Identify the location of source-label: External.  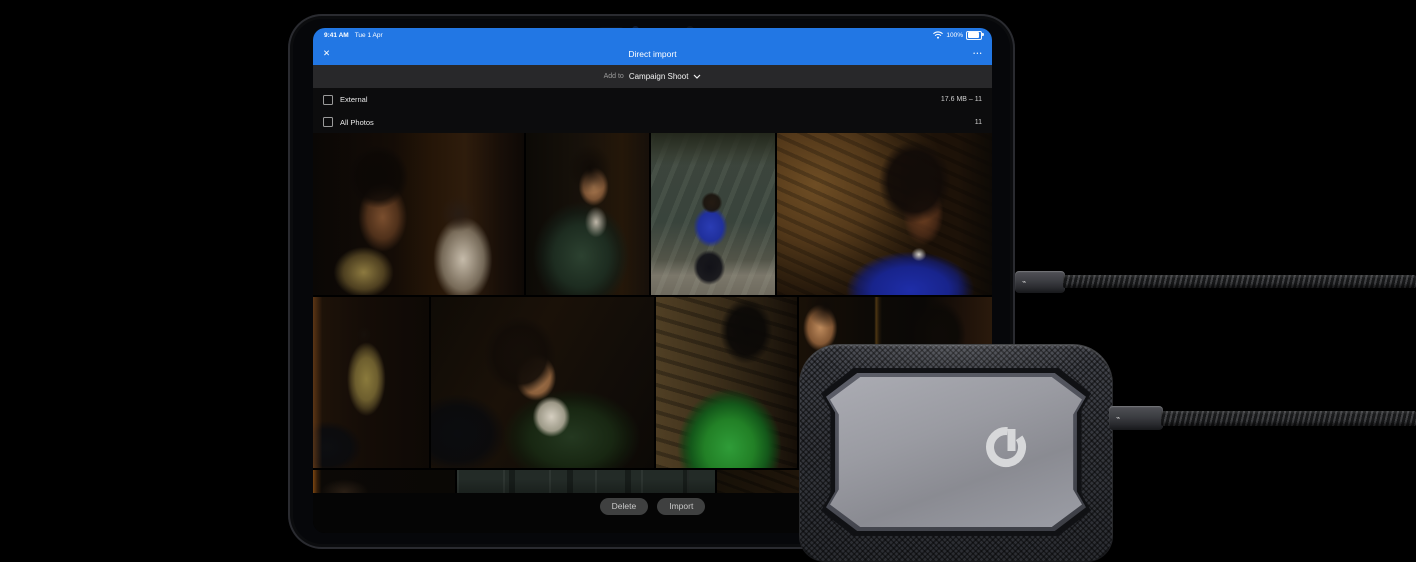
(354, 99).